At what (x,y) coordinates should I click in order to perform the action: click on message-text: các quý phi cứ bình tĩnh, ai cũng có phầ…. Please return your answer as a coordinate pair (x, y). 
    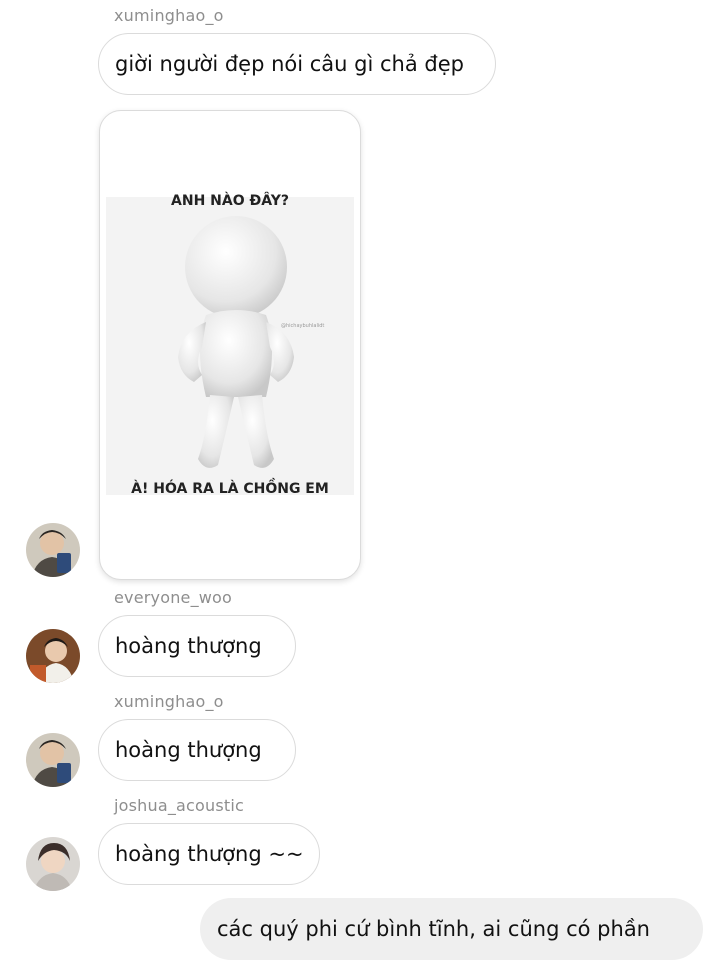
    Looking at the image, I should click on (433, 929).